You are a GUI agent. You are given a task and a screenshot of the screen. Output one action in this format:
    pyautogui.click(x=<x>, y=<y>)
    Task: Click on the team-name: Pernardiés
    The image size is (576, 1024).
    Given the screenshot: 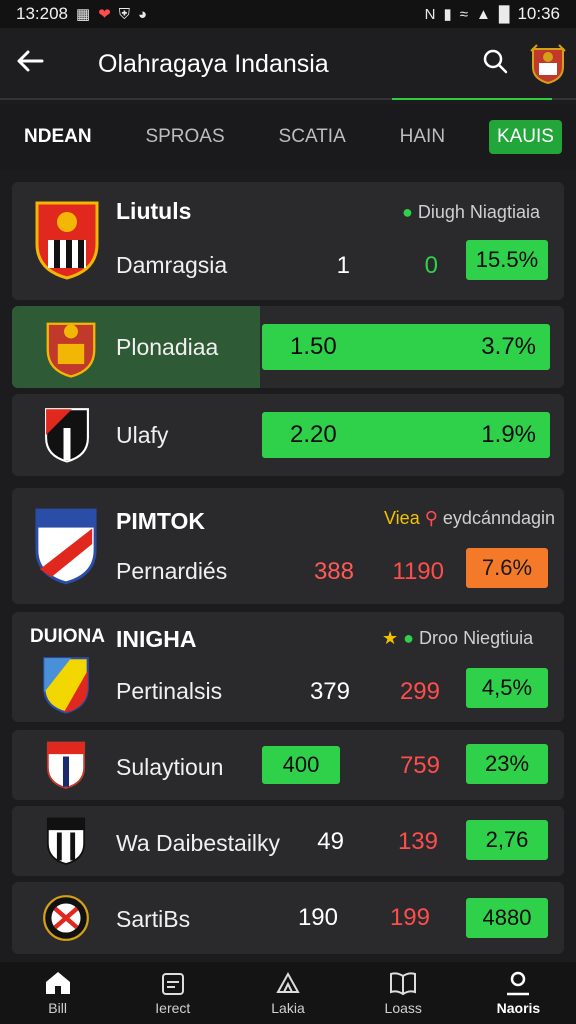 What is the action you would take?
    pyautogui.click(x=171, y=571)
    